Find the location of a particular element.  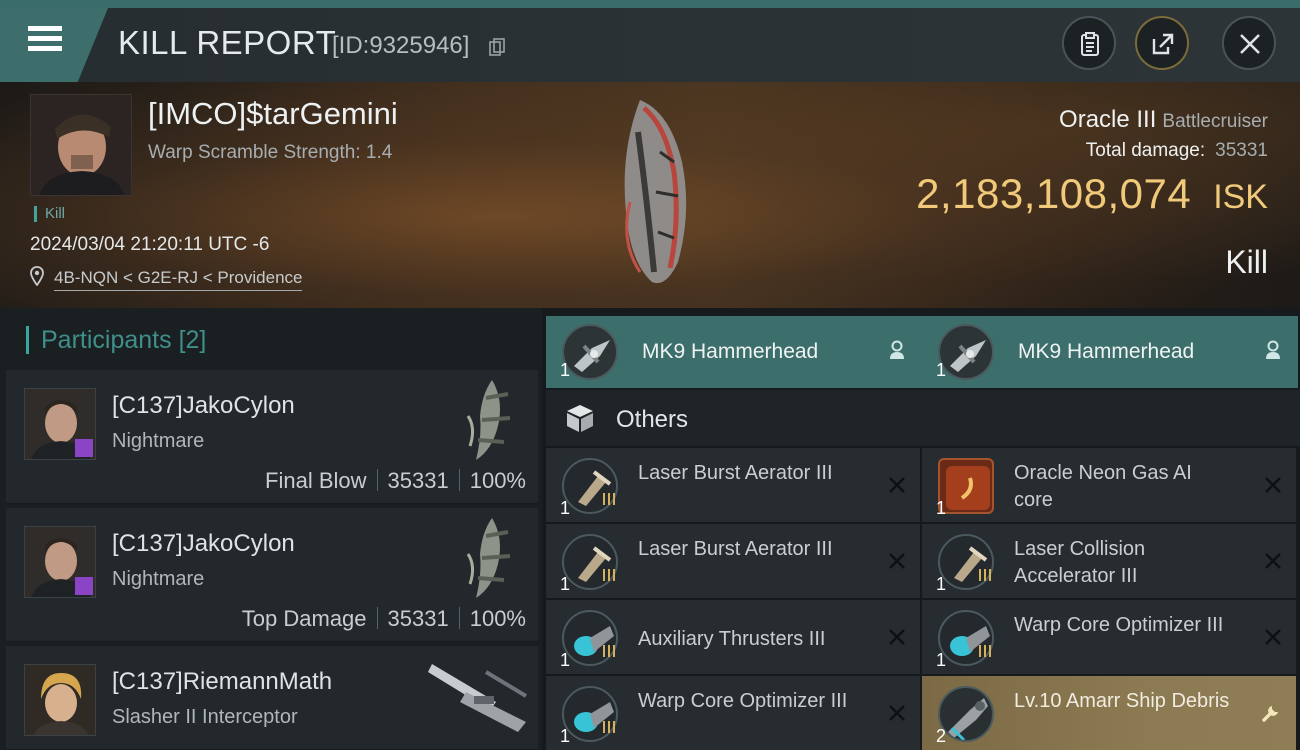

item-name: Auxiliary Thrusters III is located at coordinates (732, 639).